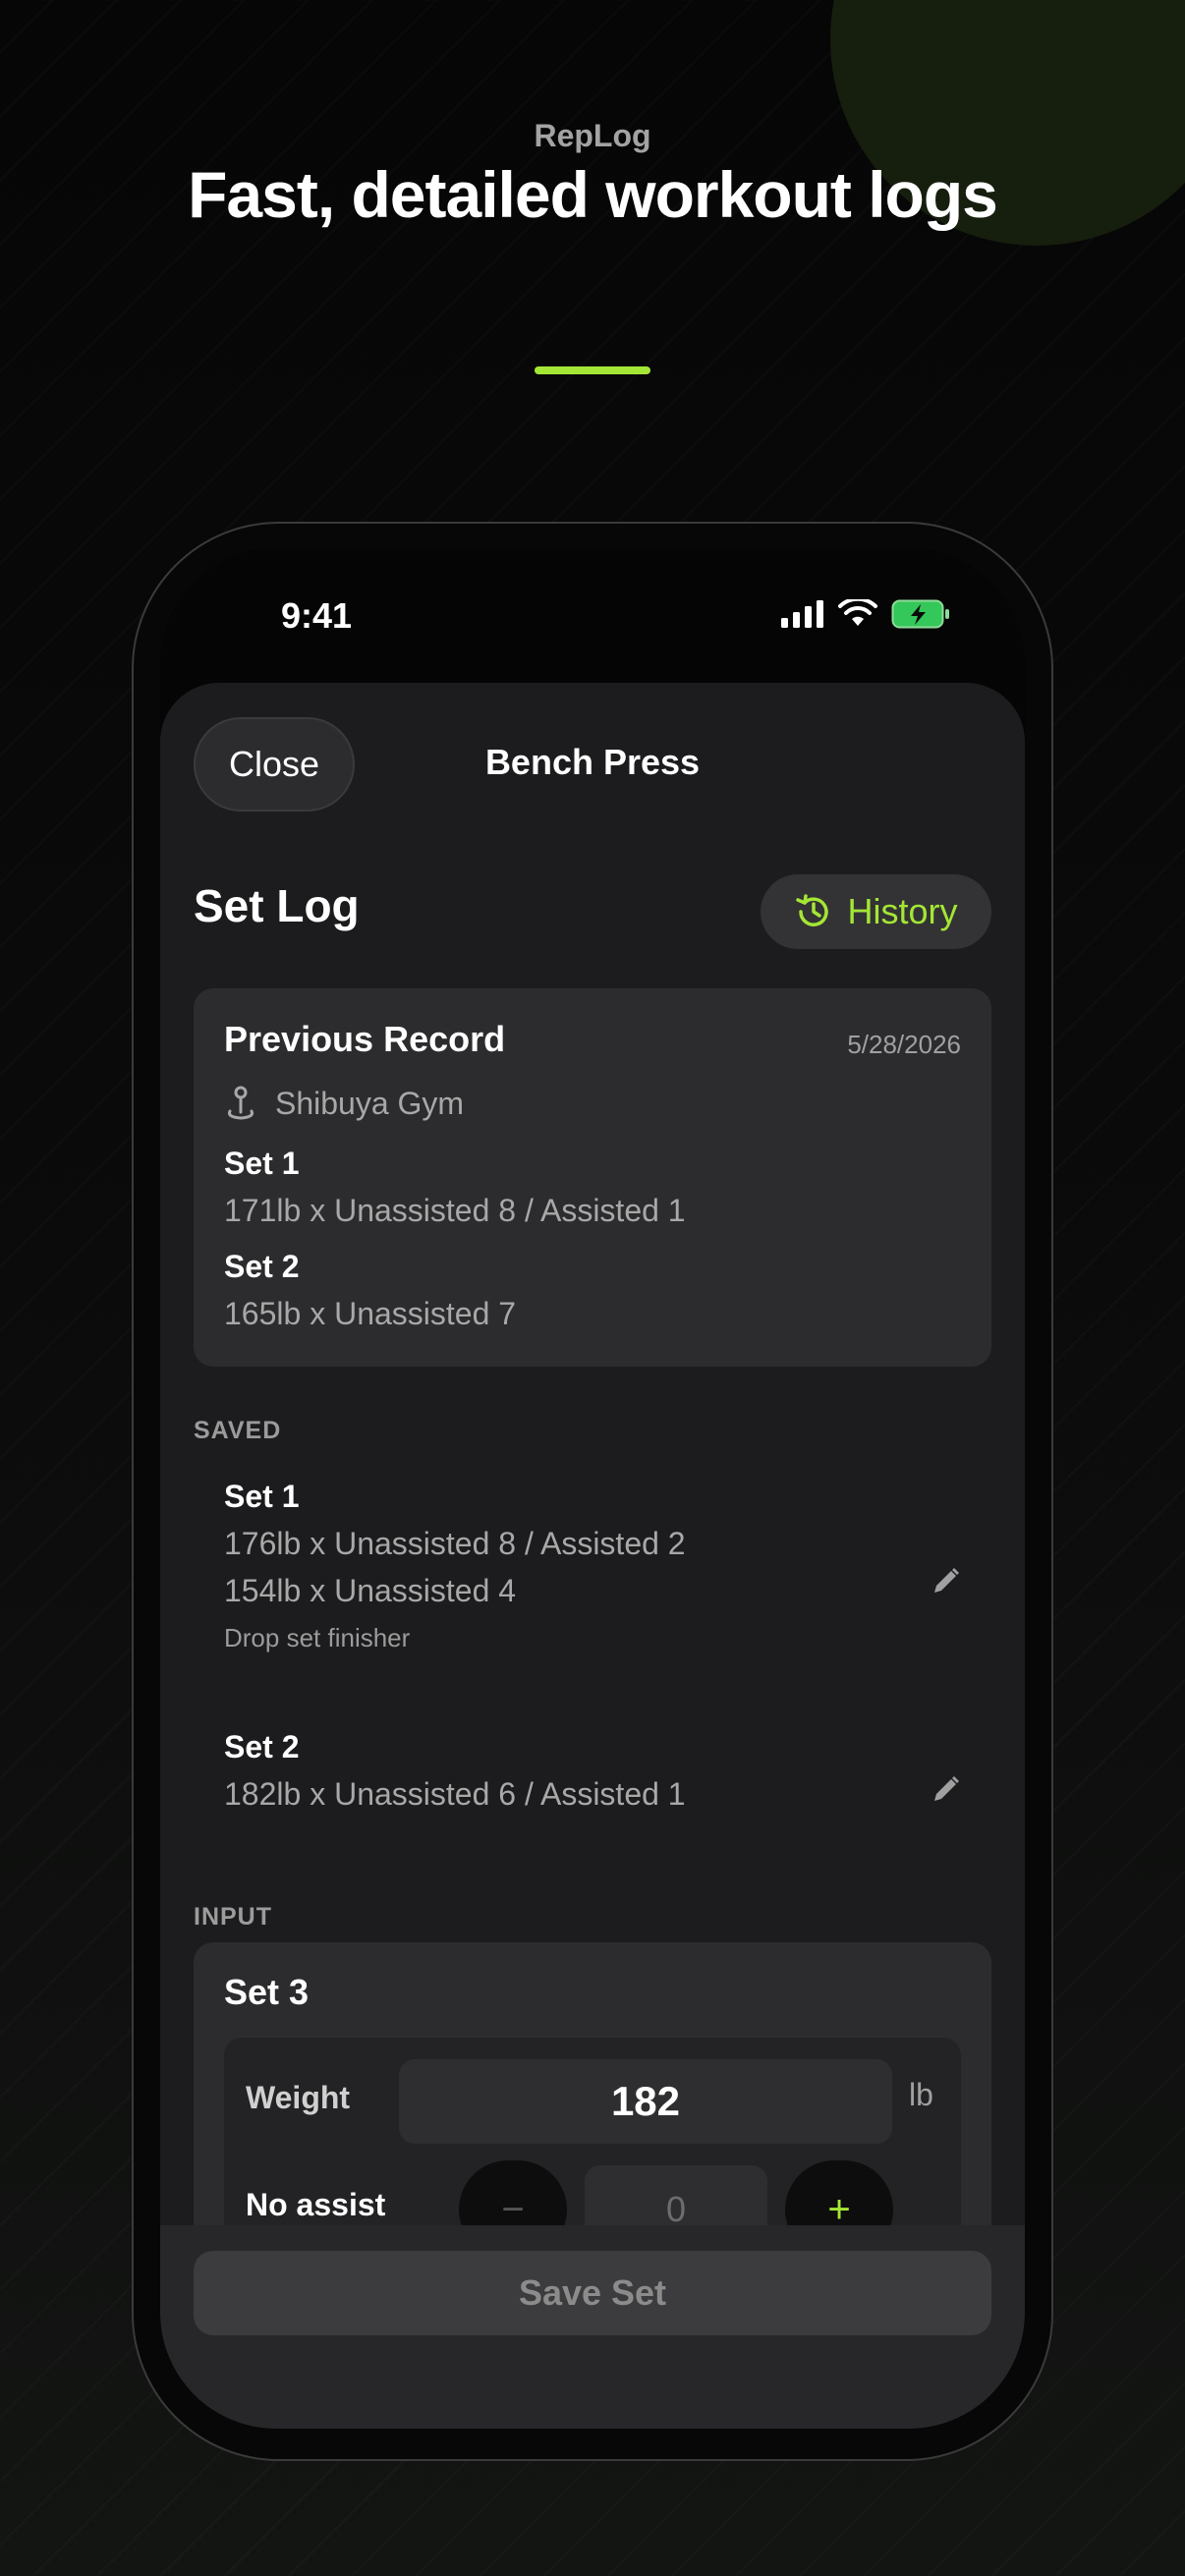 The image size is (1185, 2576). Describe the element at coordinates (592, 370) in the screenshot. I see `accent-divider` at that location.